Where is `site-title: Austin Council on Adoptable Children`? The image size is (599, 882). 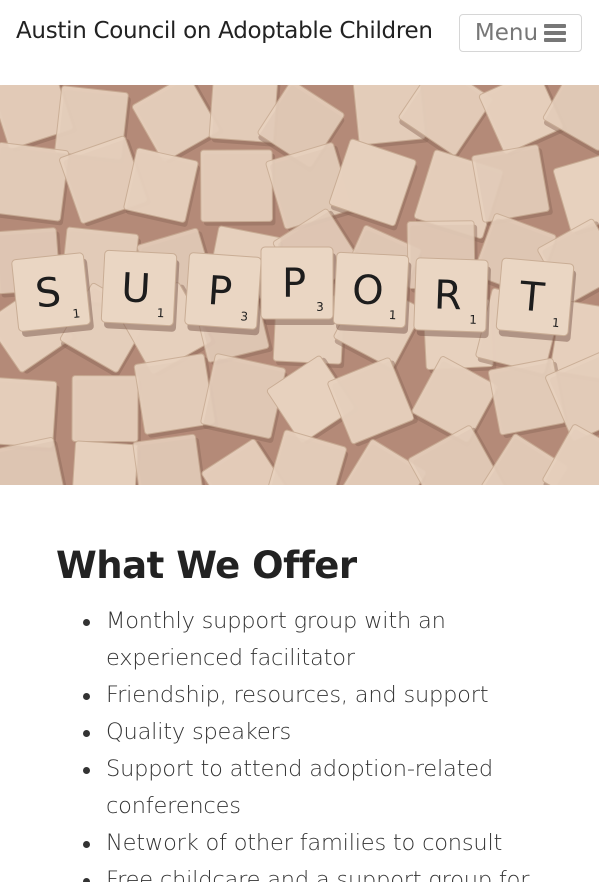
site-title: Austin Council on Adoptable Children is located at coordinates (224, 31).